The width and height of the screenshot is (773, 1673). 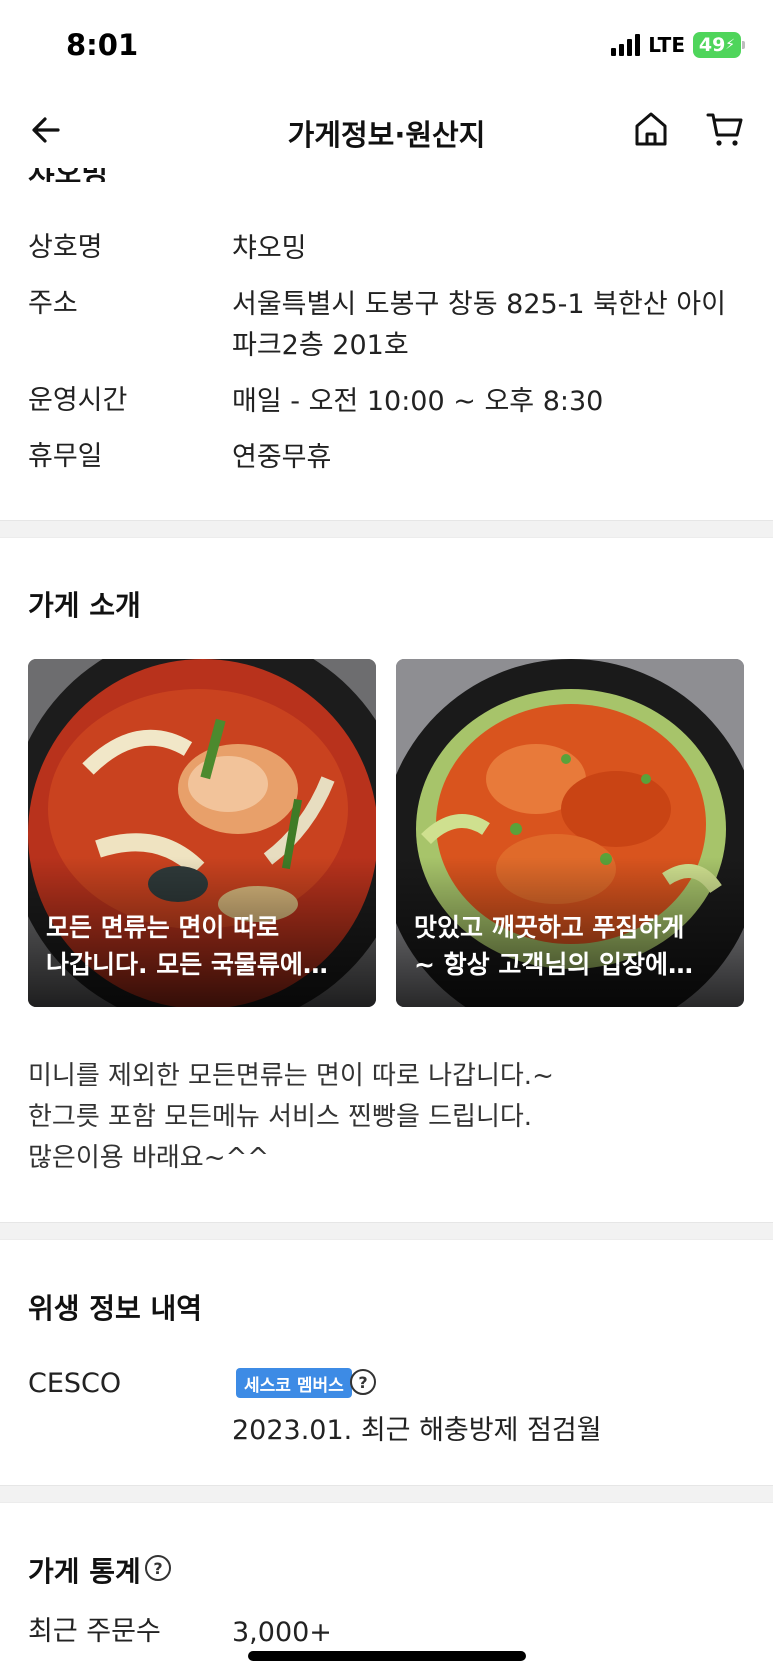 I want to click on stats-section-title: 가게 통계, so click(x=84, y=1571).